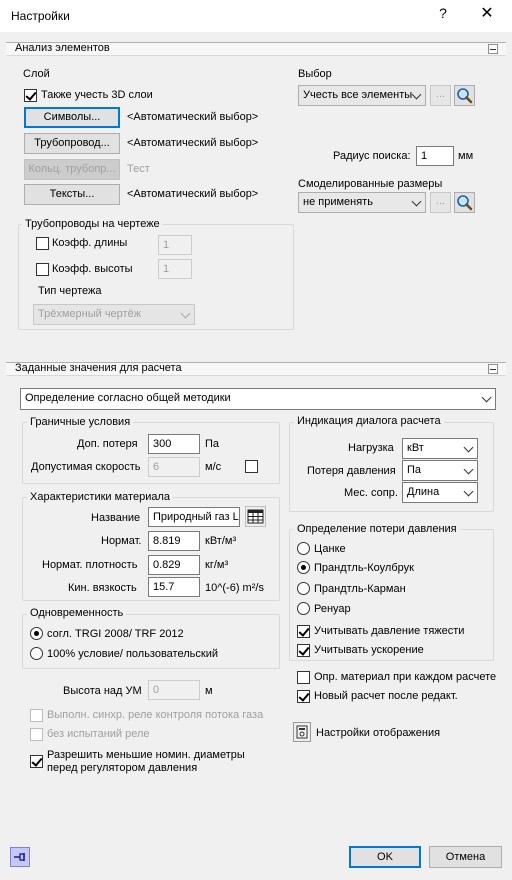  What do you see at coordinates (90, 314) in the screenshot?
I see `drawing-type-value: Трёхмерный чертёж` at bounding box center [90, 314].